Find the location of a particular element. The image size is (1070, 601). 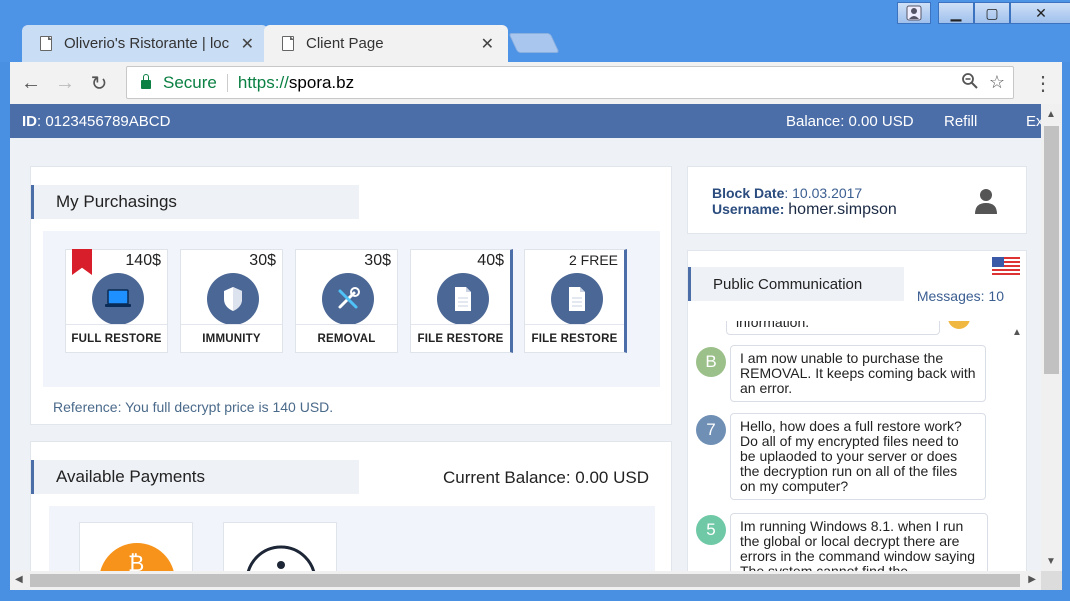

forward-button: → is located at coordinates (65, 83).